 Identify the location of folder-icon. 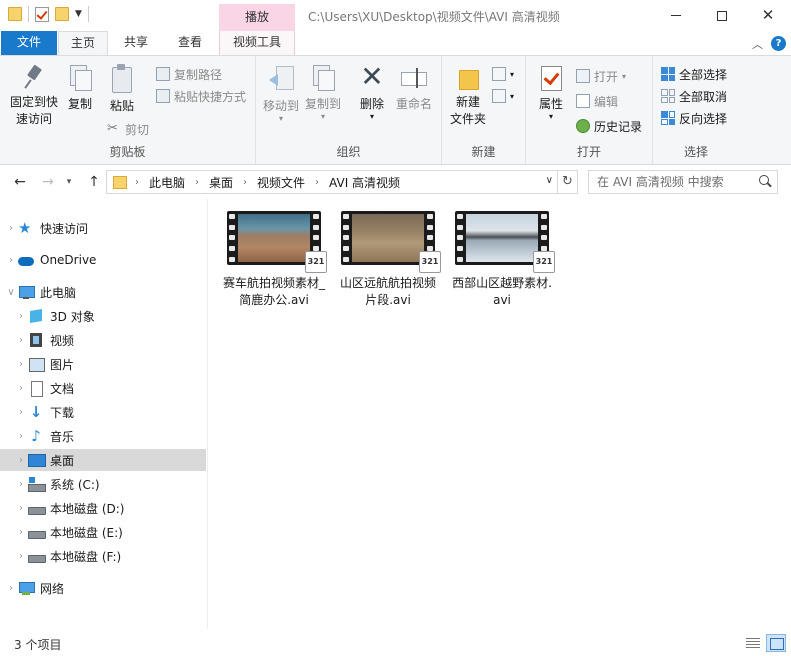
(15, 14).